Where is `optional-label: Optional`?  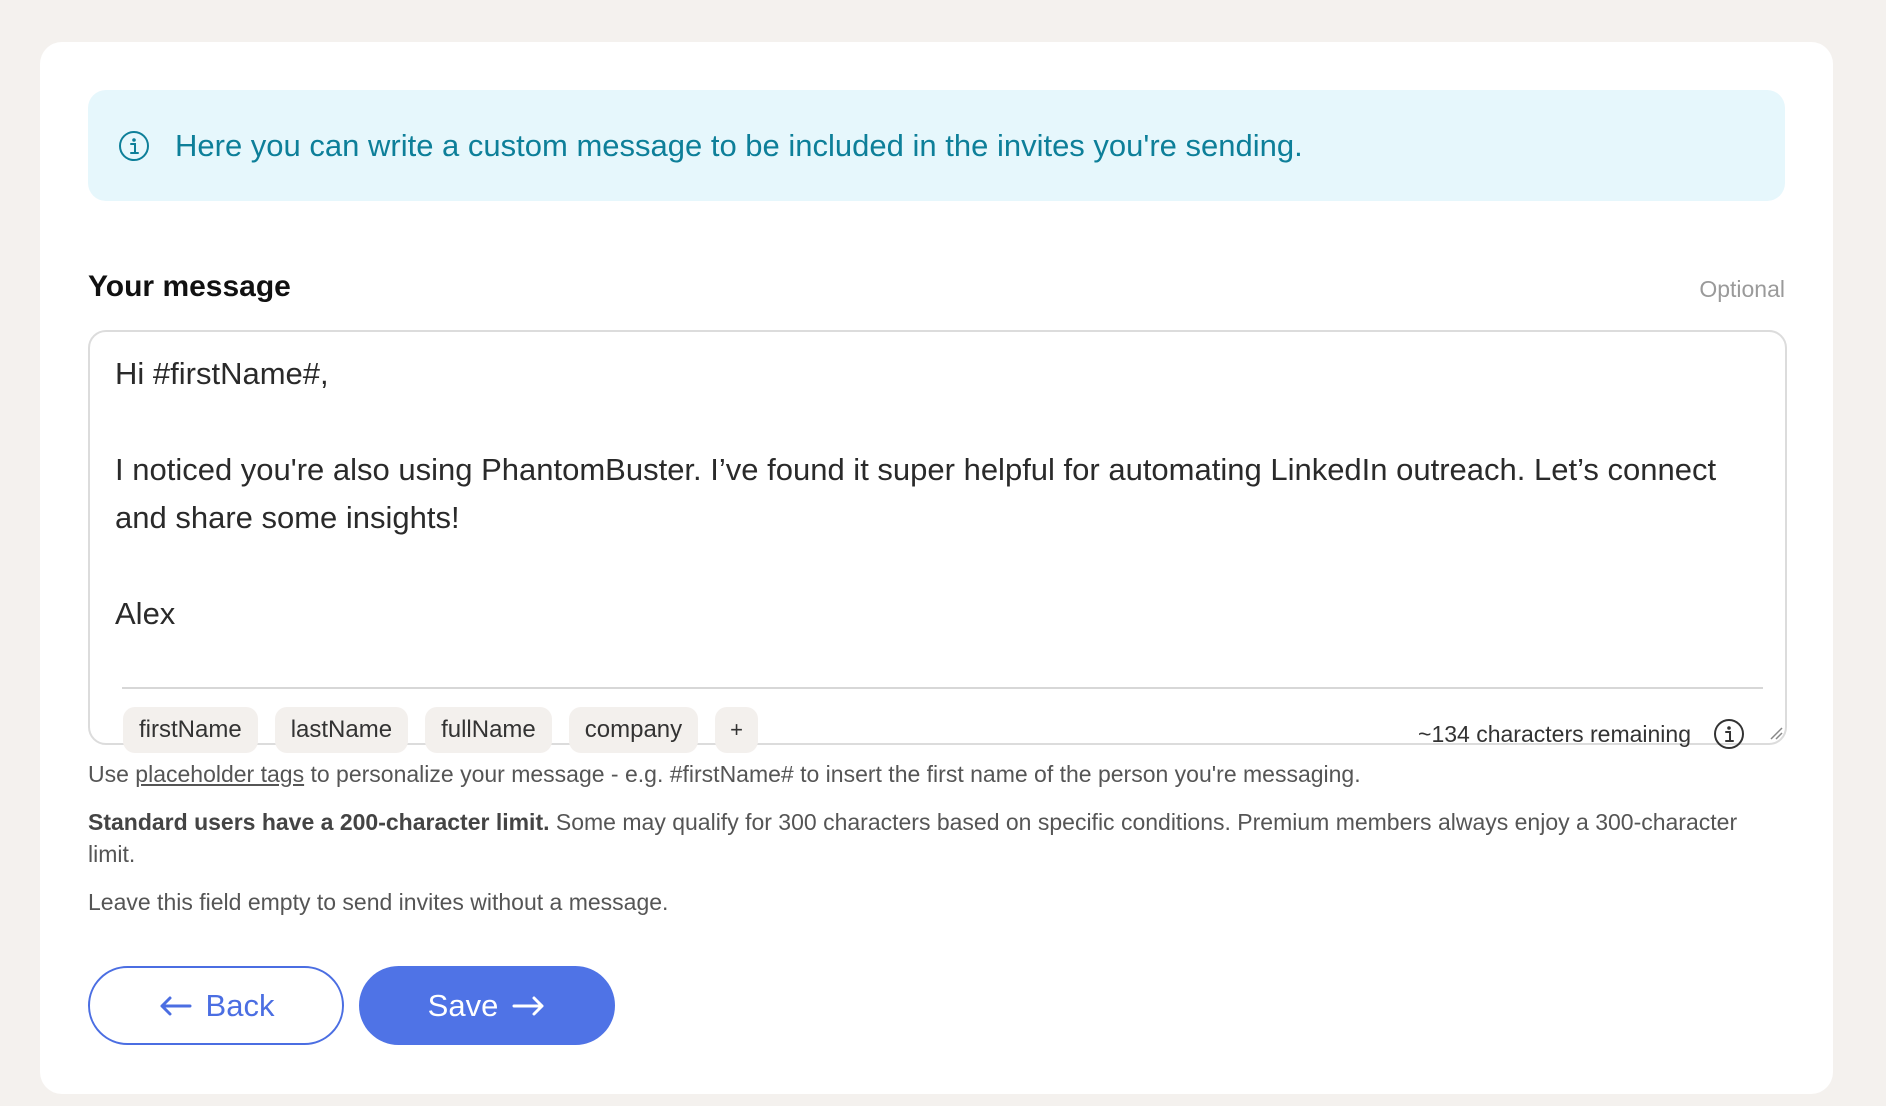
optional-label: Optional is located at coordinates (1742, 289).